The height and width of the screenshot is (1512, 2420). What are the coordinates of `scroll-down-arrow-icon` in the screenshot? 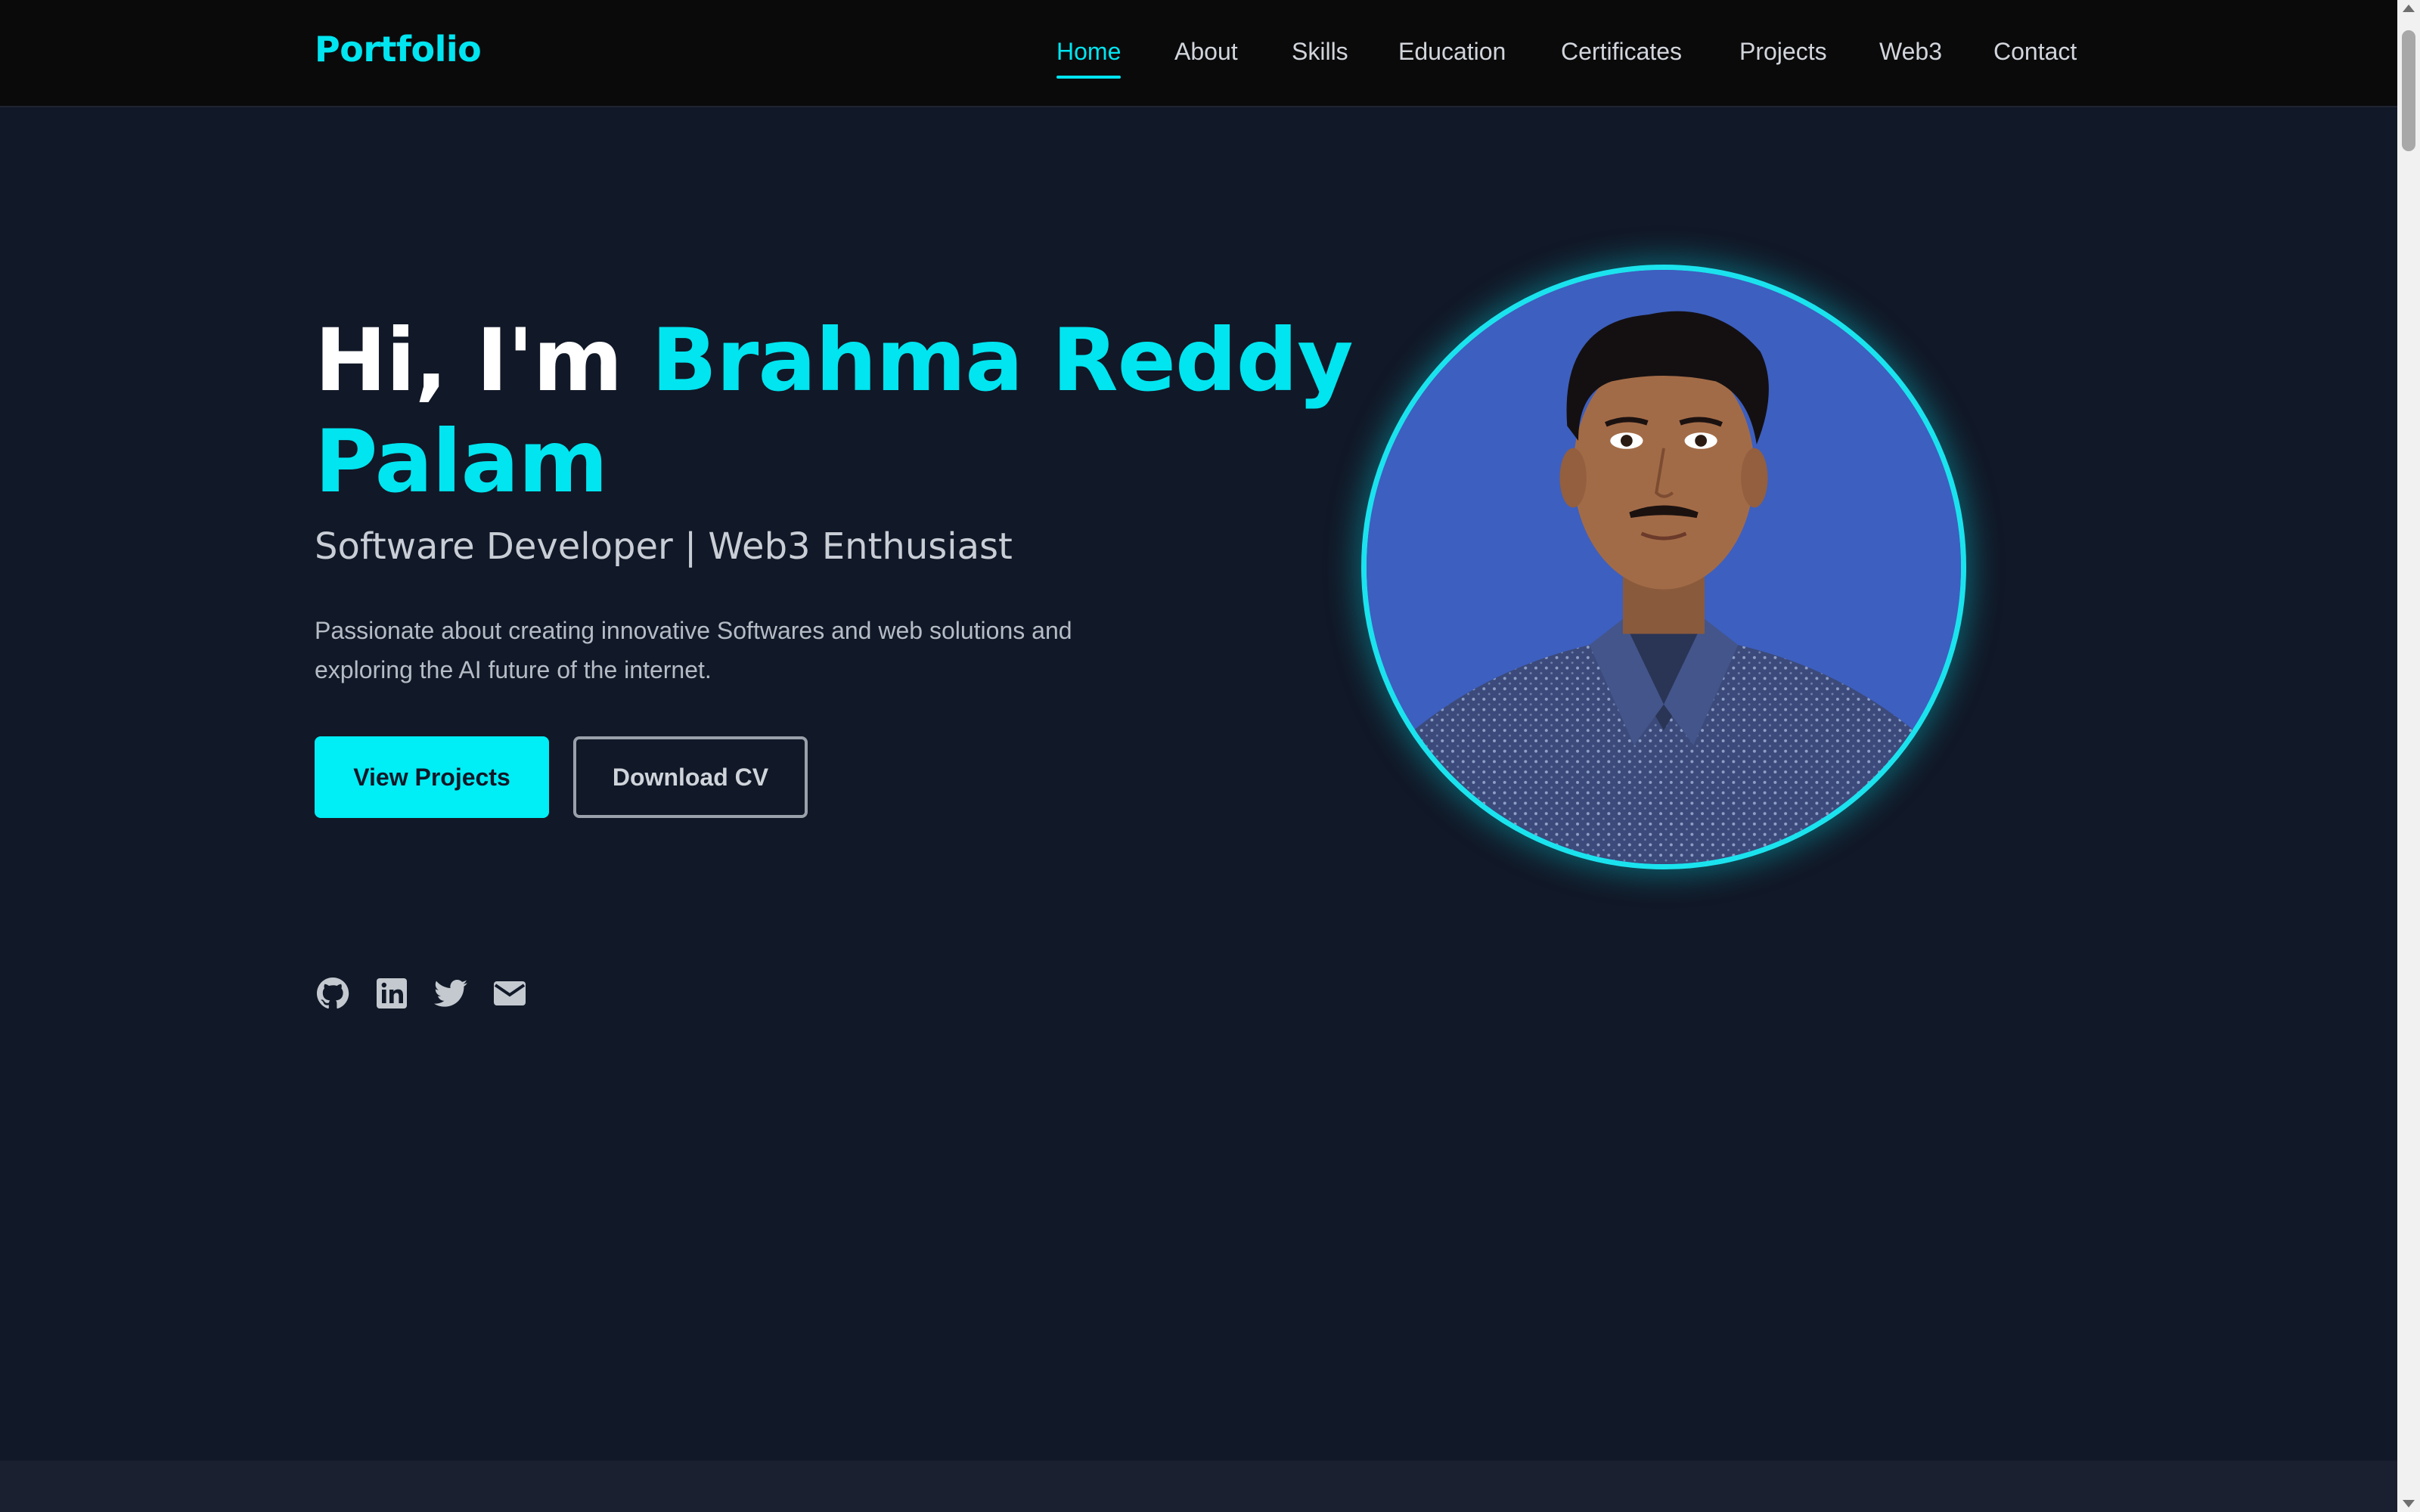 It's located at (2409, 1503).